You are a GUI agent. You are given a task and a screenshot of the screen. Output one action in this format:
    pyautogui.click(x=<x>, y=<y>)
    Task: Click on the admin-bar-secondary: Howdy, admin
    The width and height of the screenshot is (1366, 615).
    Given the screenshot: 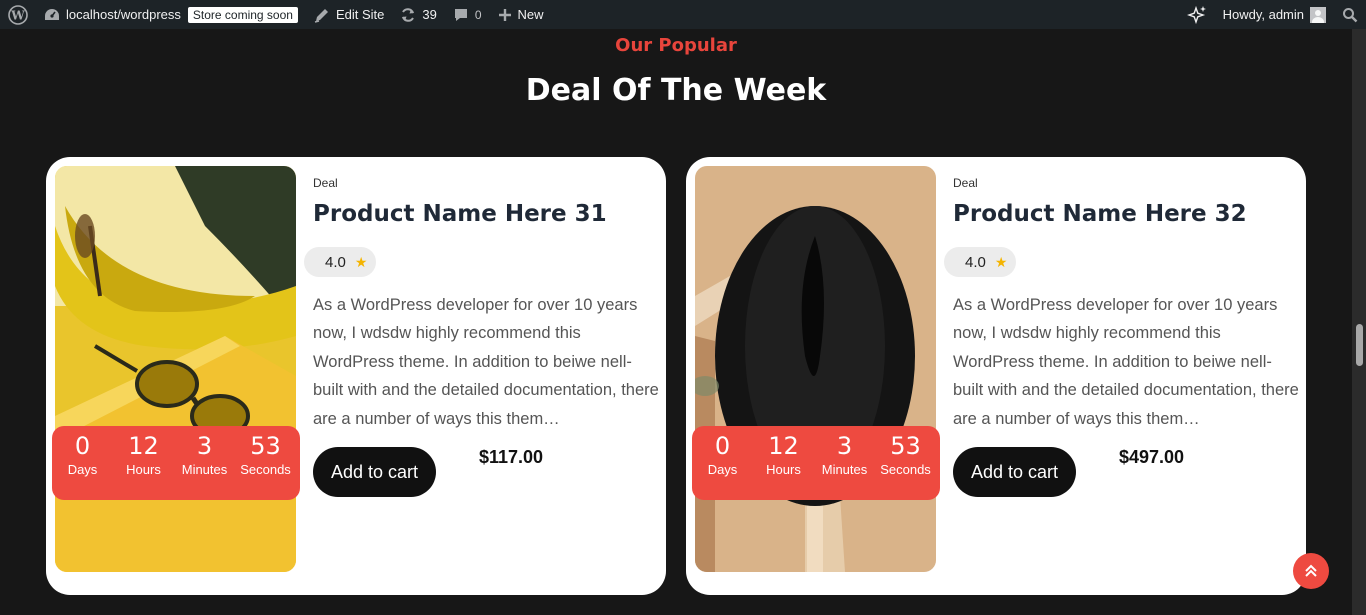 What is the action you would take?
    pyautogui.click(x=1272, y=14)
    